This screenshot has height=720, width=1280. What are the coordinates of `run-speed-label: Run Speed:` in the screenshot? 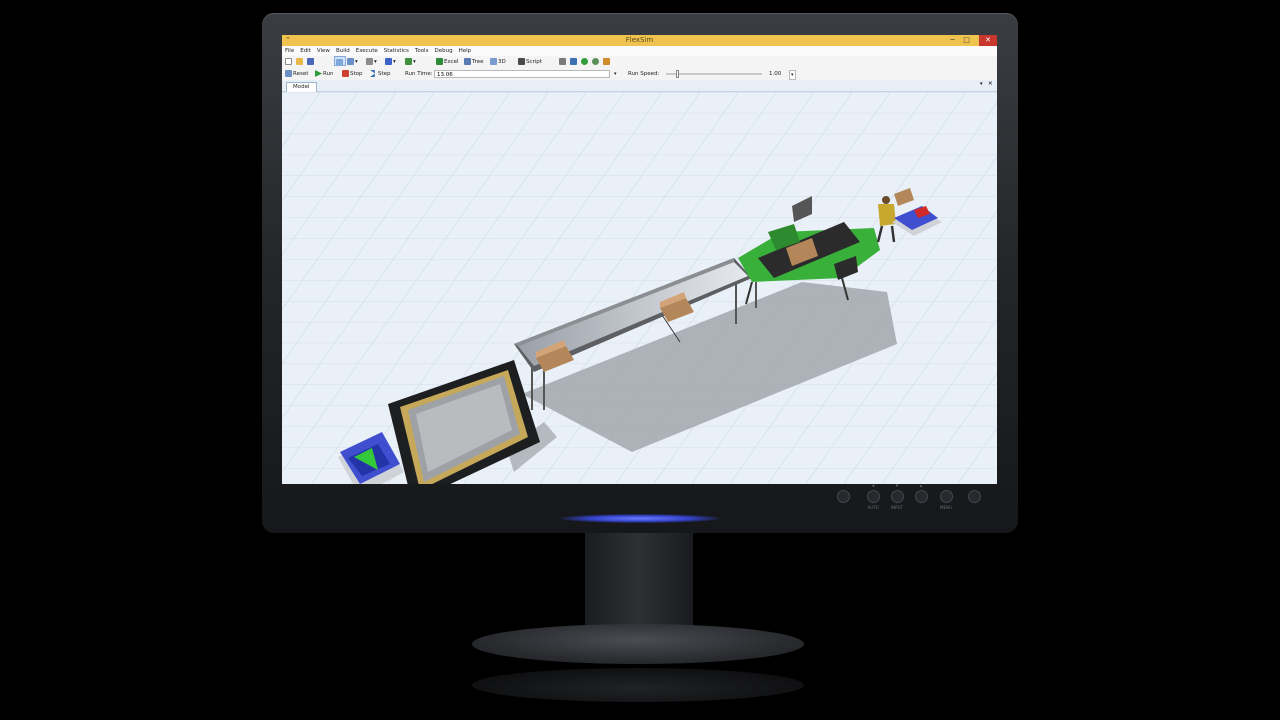 It's located at (644, 74).